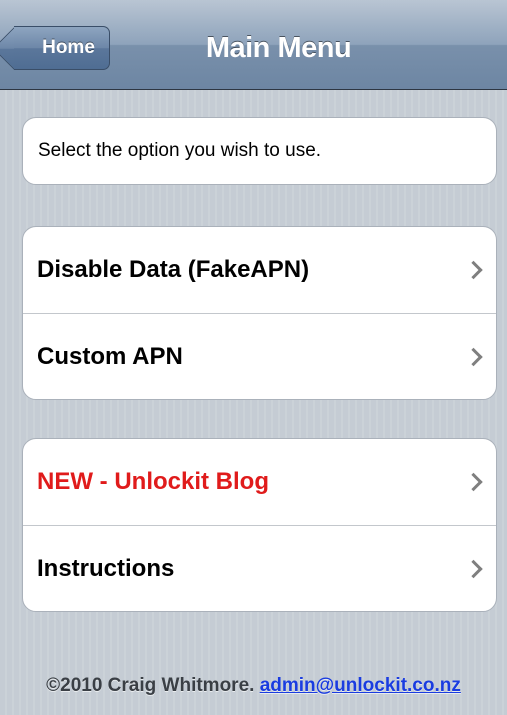  What do you see at coordinates (173, 269) in the screenshot?
I see `menu-item-label: Disable Data (FakeAPN)` at bounding box center [173, 269].